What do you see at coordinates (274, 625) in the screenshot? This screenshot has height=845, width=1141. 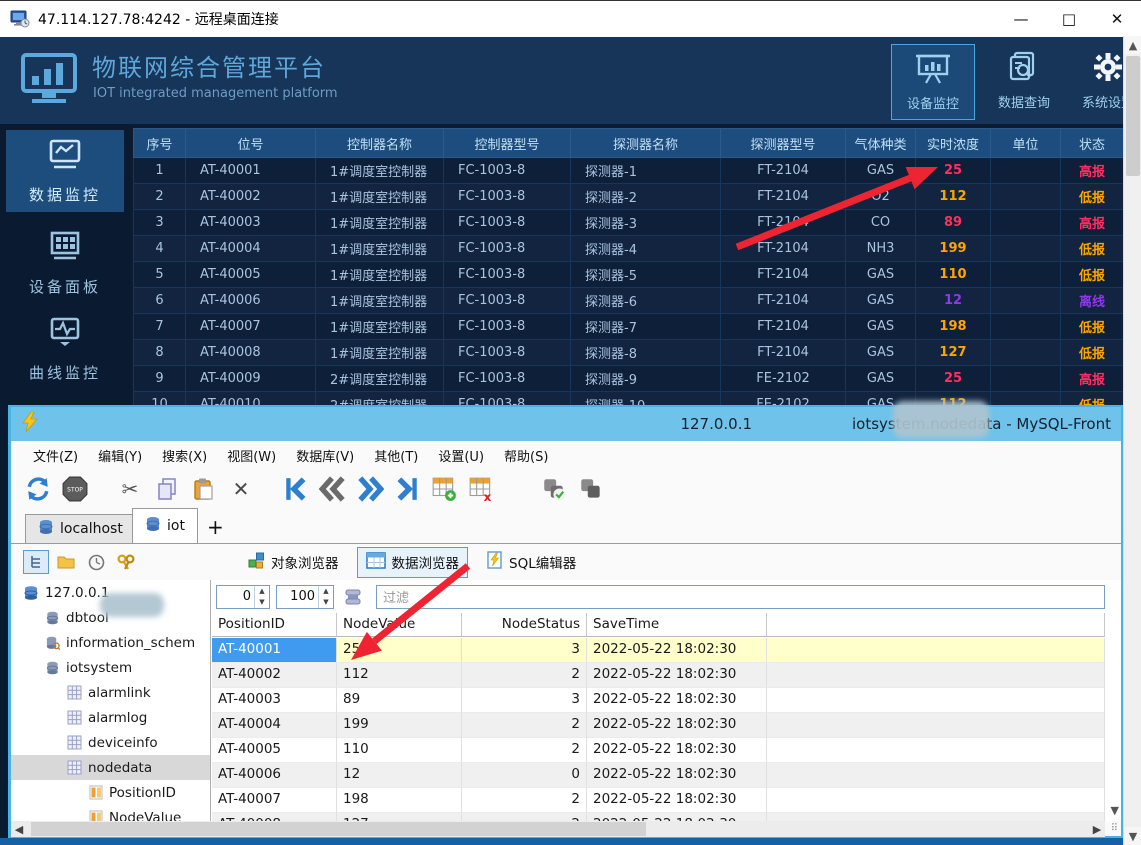 I see `grid-column-header: PositionID` at bounding box center [274, 625].